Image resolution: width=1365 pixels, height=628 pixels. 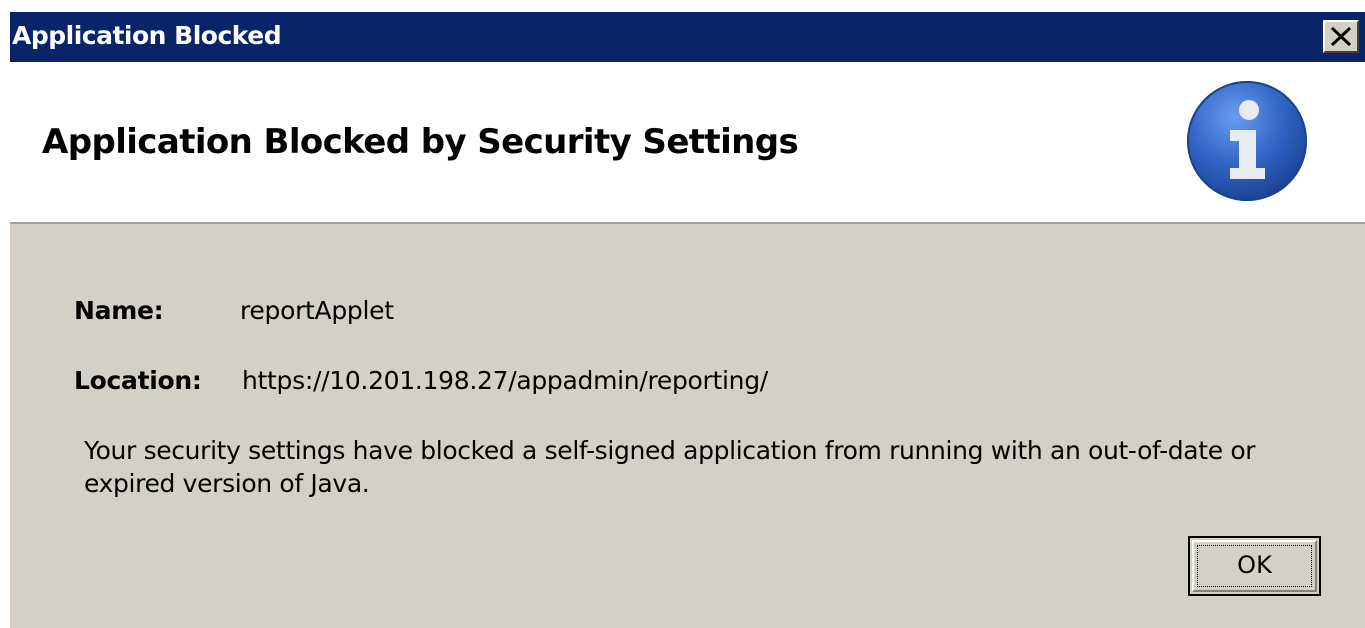 What do you see at coordinates (147, 35) in the screenshot?
I see `window-title: Application Blocked` at bounding box center [147, 35].